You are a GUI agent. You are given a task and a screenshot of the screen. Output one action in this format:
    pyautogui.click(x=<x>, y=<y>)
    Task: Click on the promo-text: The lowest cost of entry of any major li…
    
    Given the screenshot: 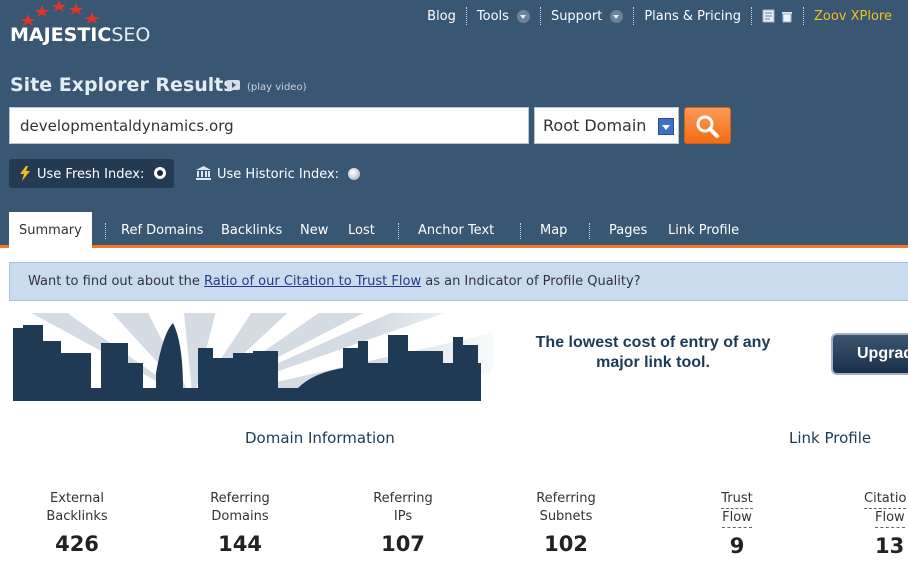 What is the action you would take?
    pyautogui.click(x=653, y=353)
    